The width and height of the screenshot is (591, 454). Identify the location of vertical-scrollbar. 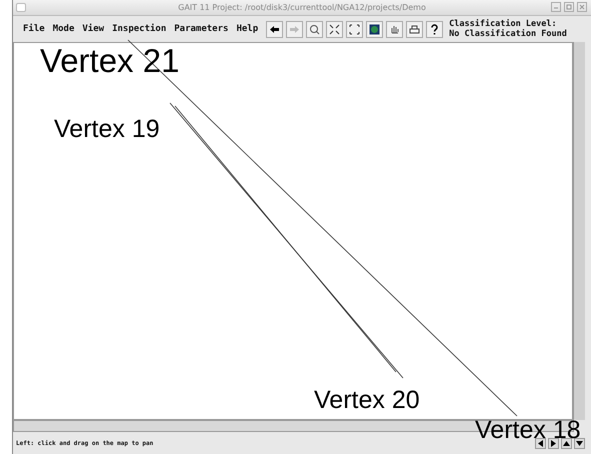
(579, 231).